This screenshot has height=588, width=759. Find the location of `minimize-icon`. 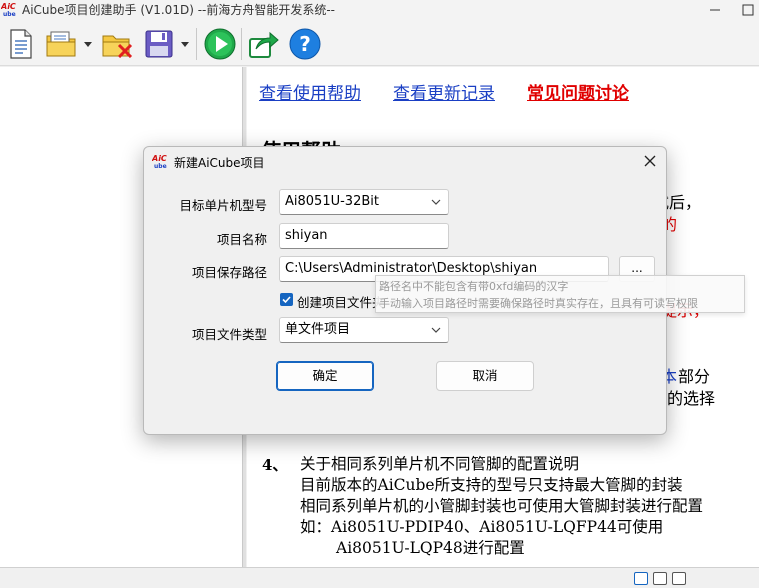

minimize-icon is located at coordinates (715, 10).